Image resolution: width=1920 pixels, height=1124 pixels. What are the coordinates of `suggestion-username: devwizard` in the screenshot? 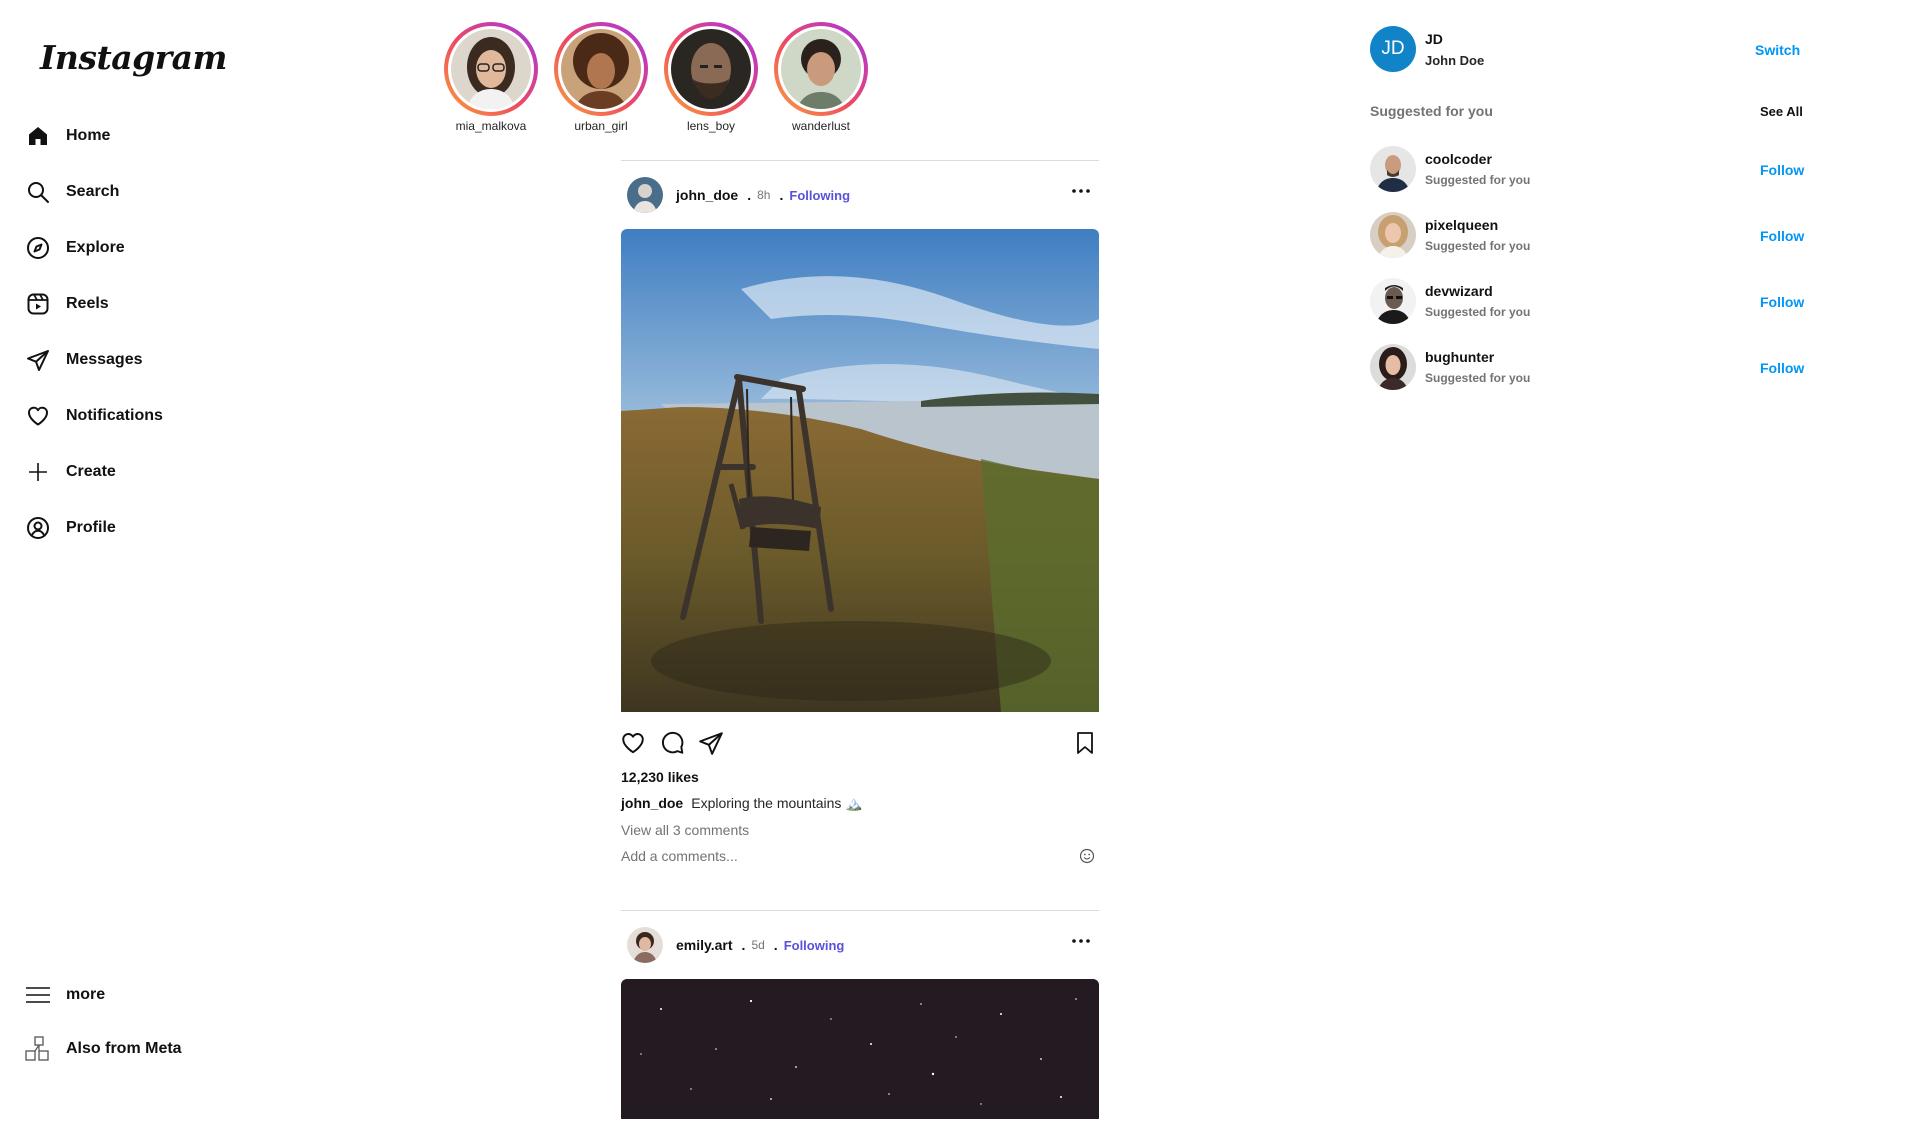 It's located at (1459, 291).